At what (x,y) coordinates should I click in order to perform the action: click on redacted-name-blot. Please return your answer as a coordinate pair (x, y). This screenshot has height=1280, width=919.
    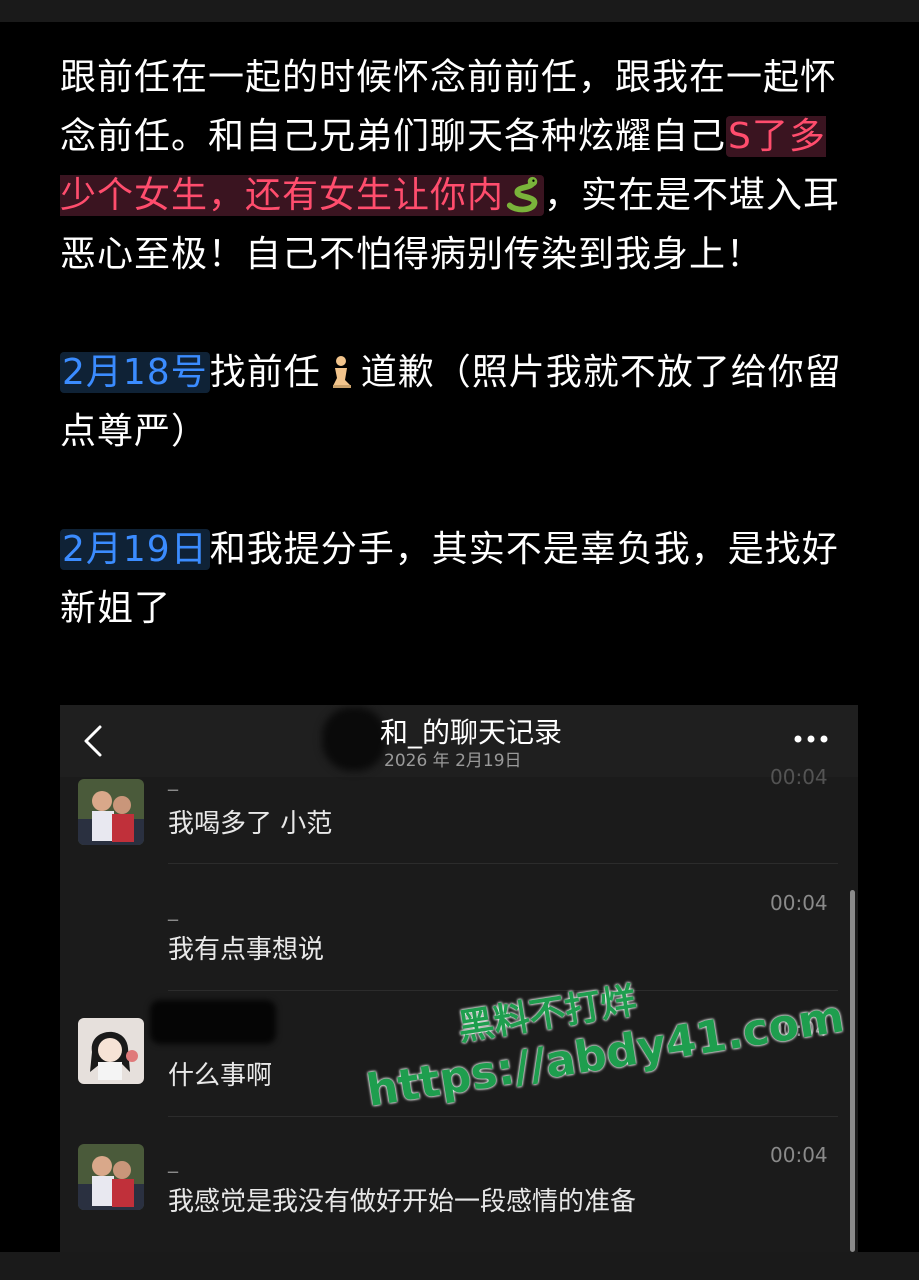
    Looking at the image, I should click on (354, 739).